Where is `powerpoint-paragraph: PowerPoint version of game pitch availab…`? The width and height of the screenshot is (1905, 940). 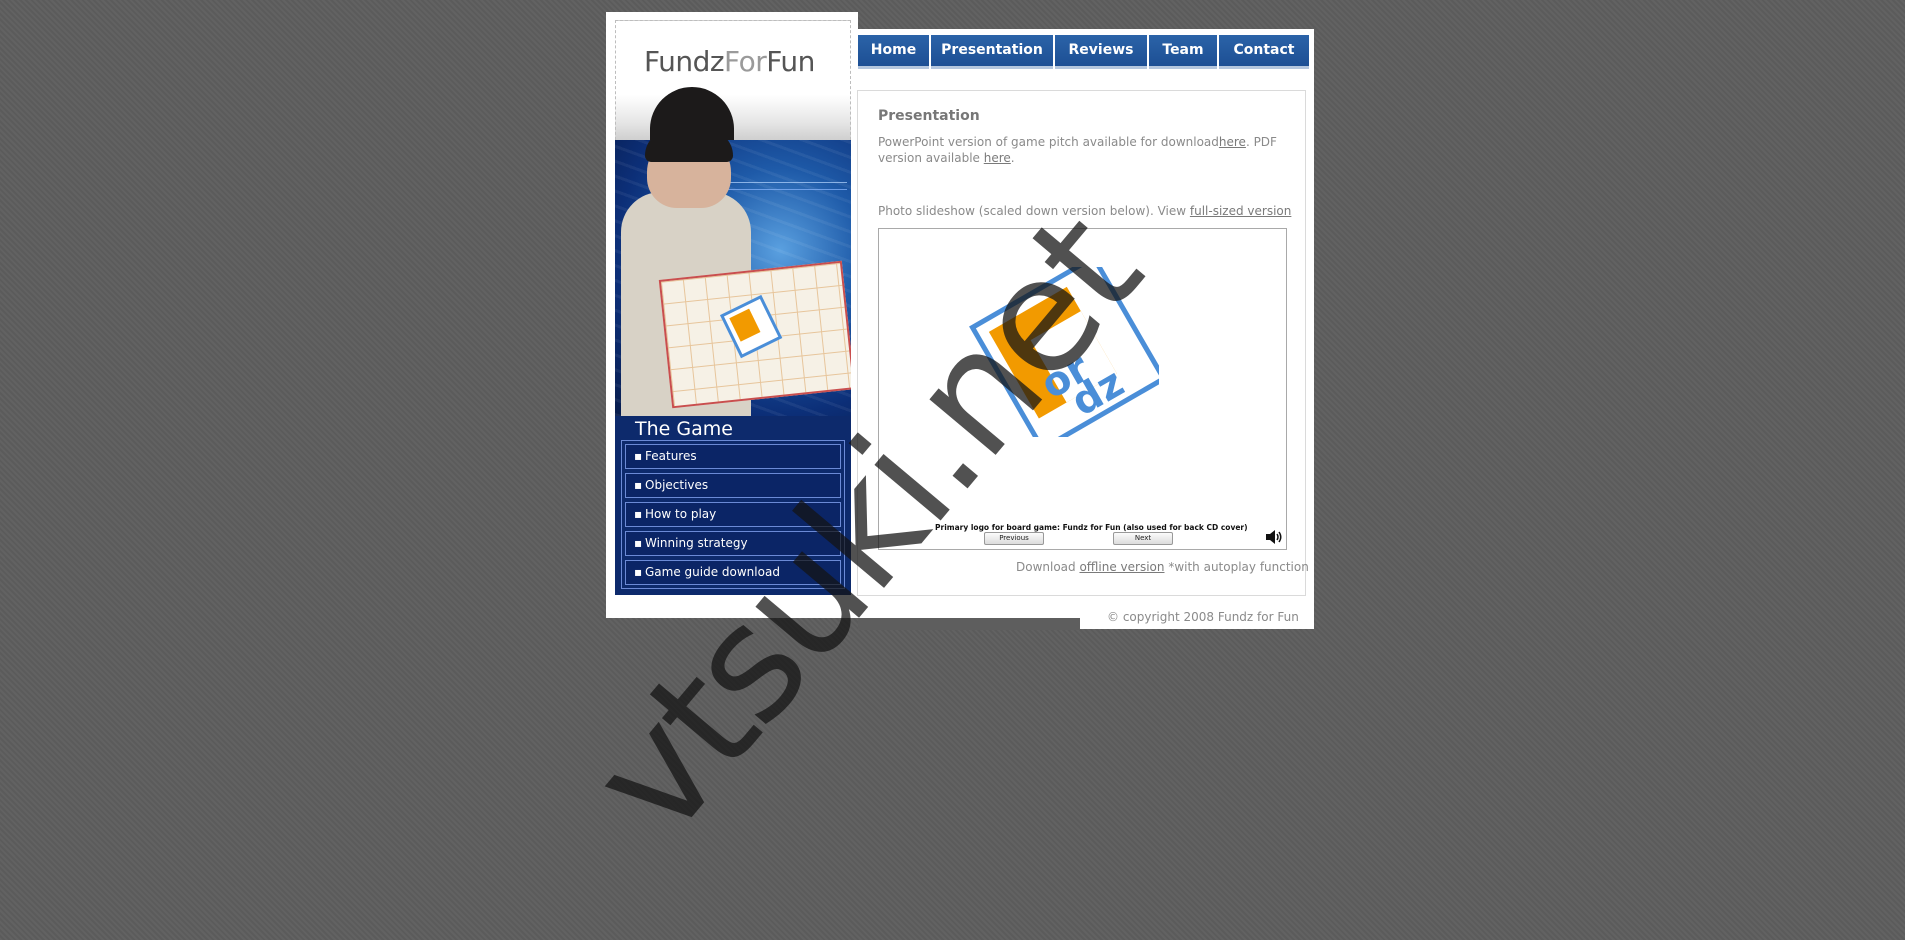
powerpoint-paragraph: PowerPoint version of game pitch availab… is located at coordinates (1083, 150).